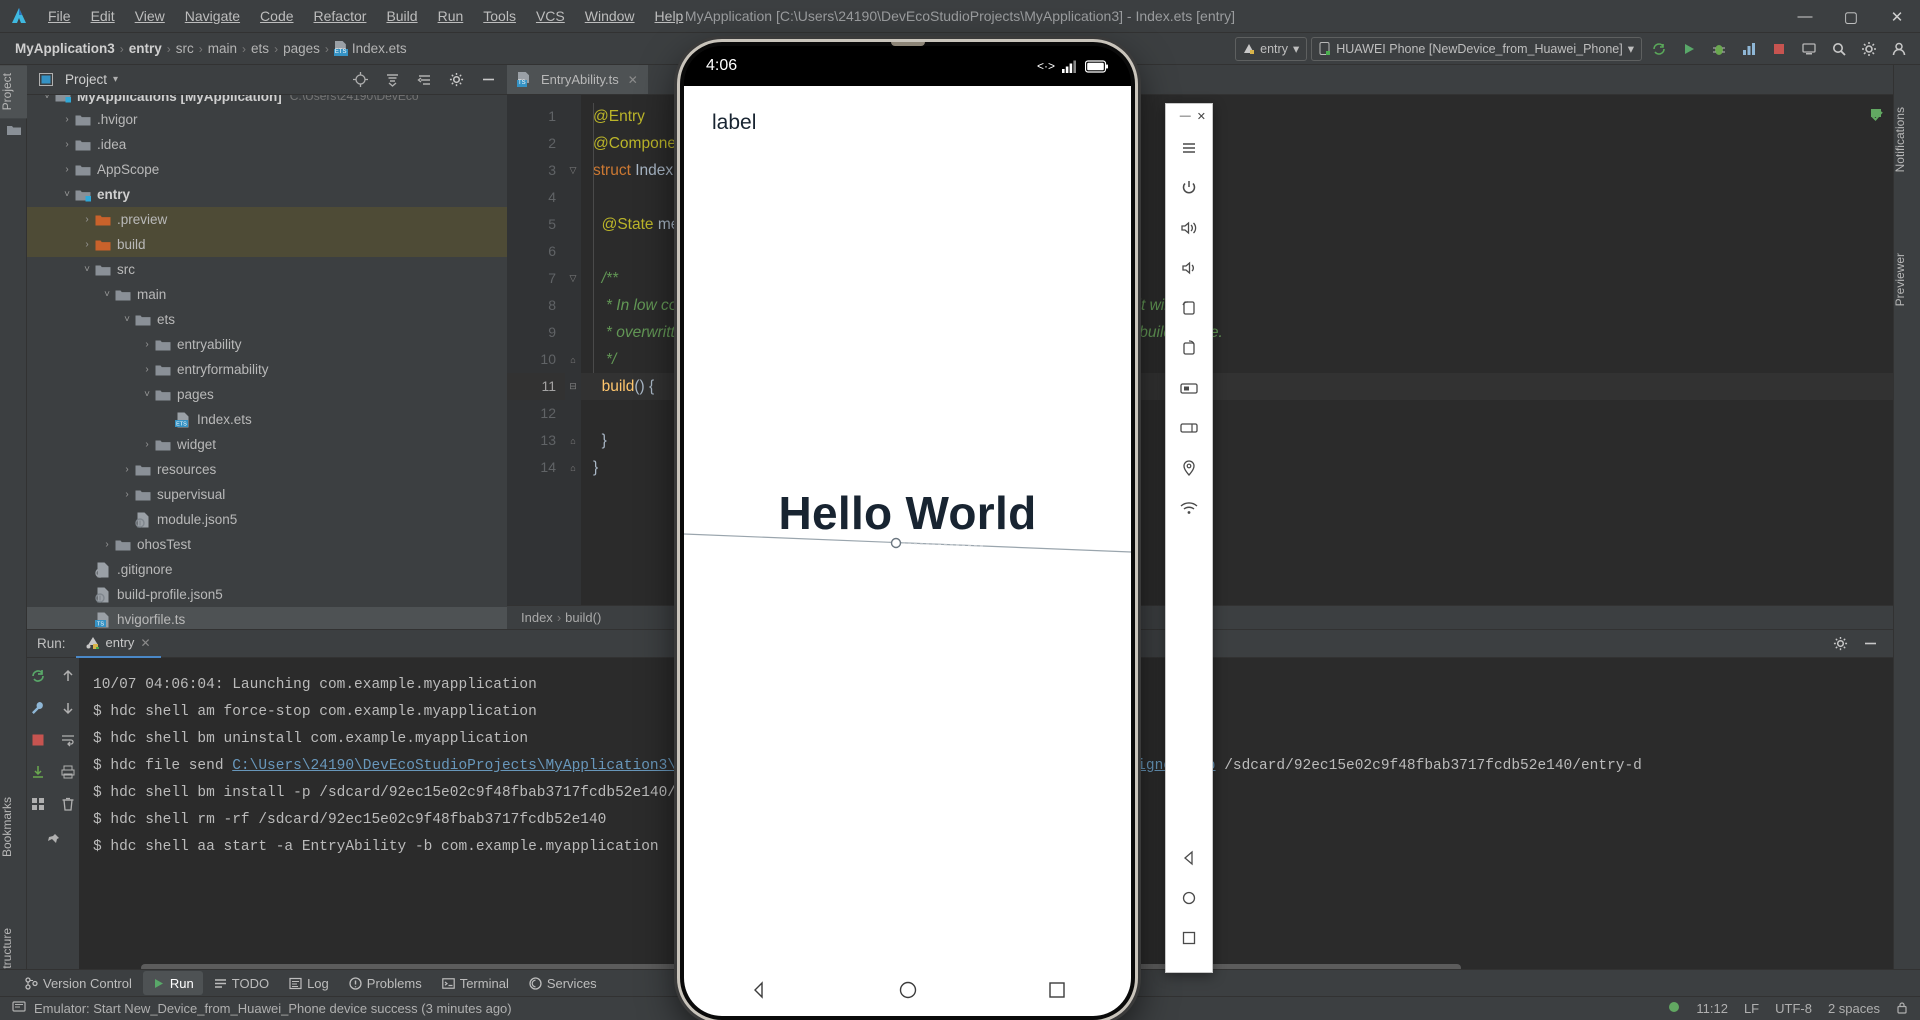 The image size is (1920, 1020). Describe the element at coordinates (360, 80) in the screenshot. I see `locate-file-icon` at that location.